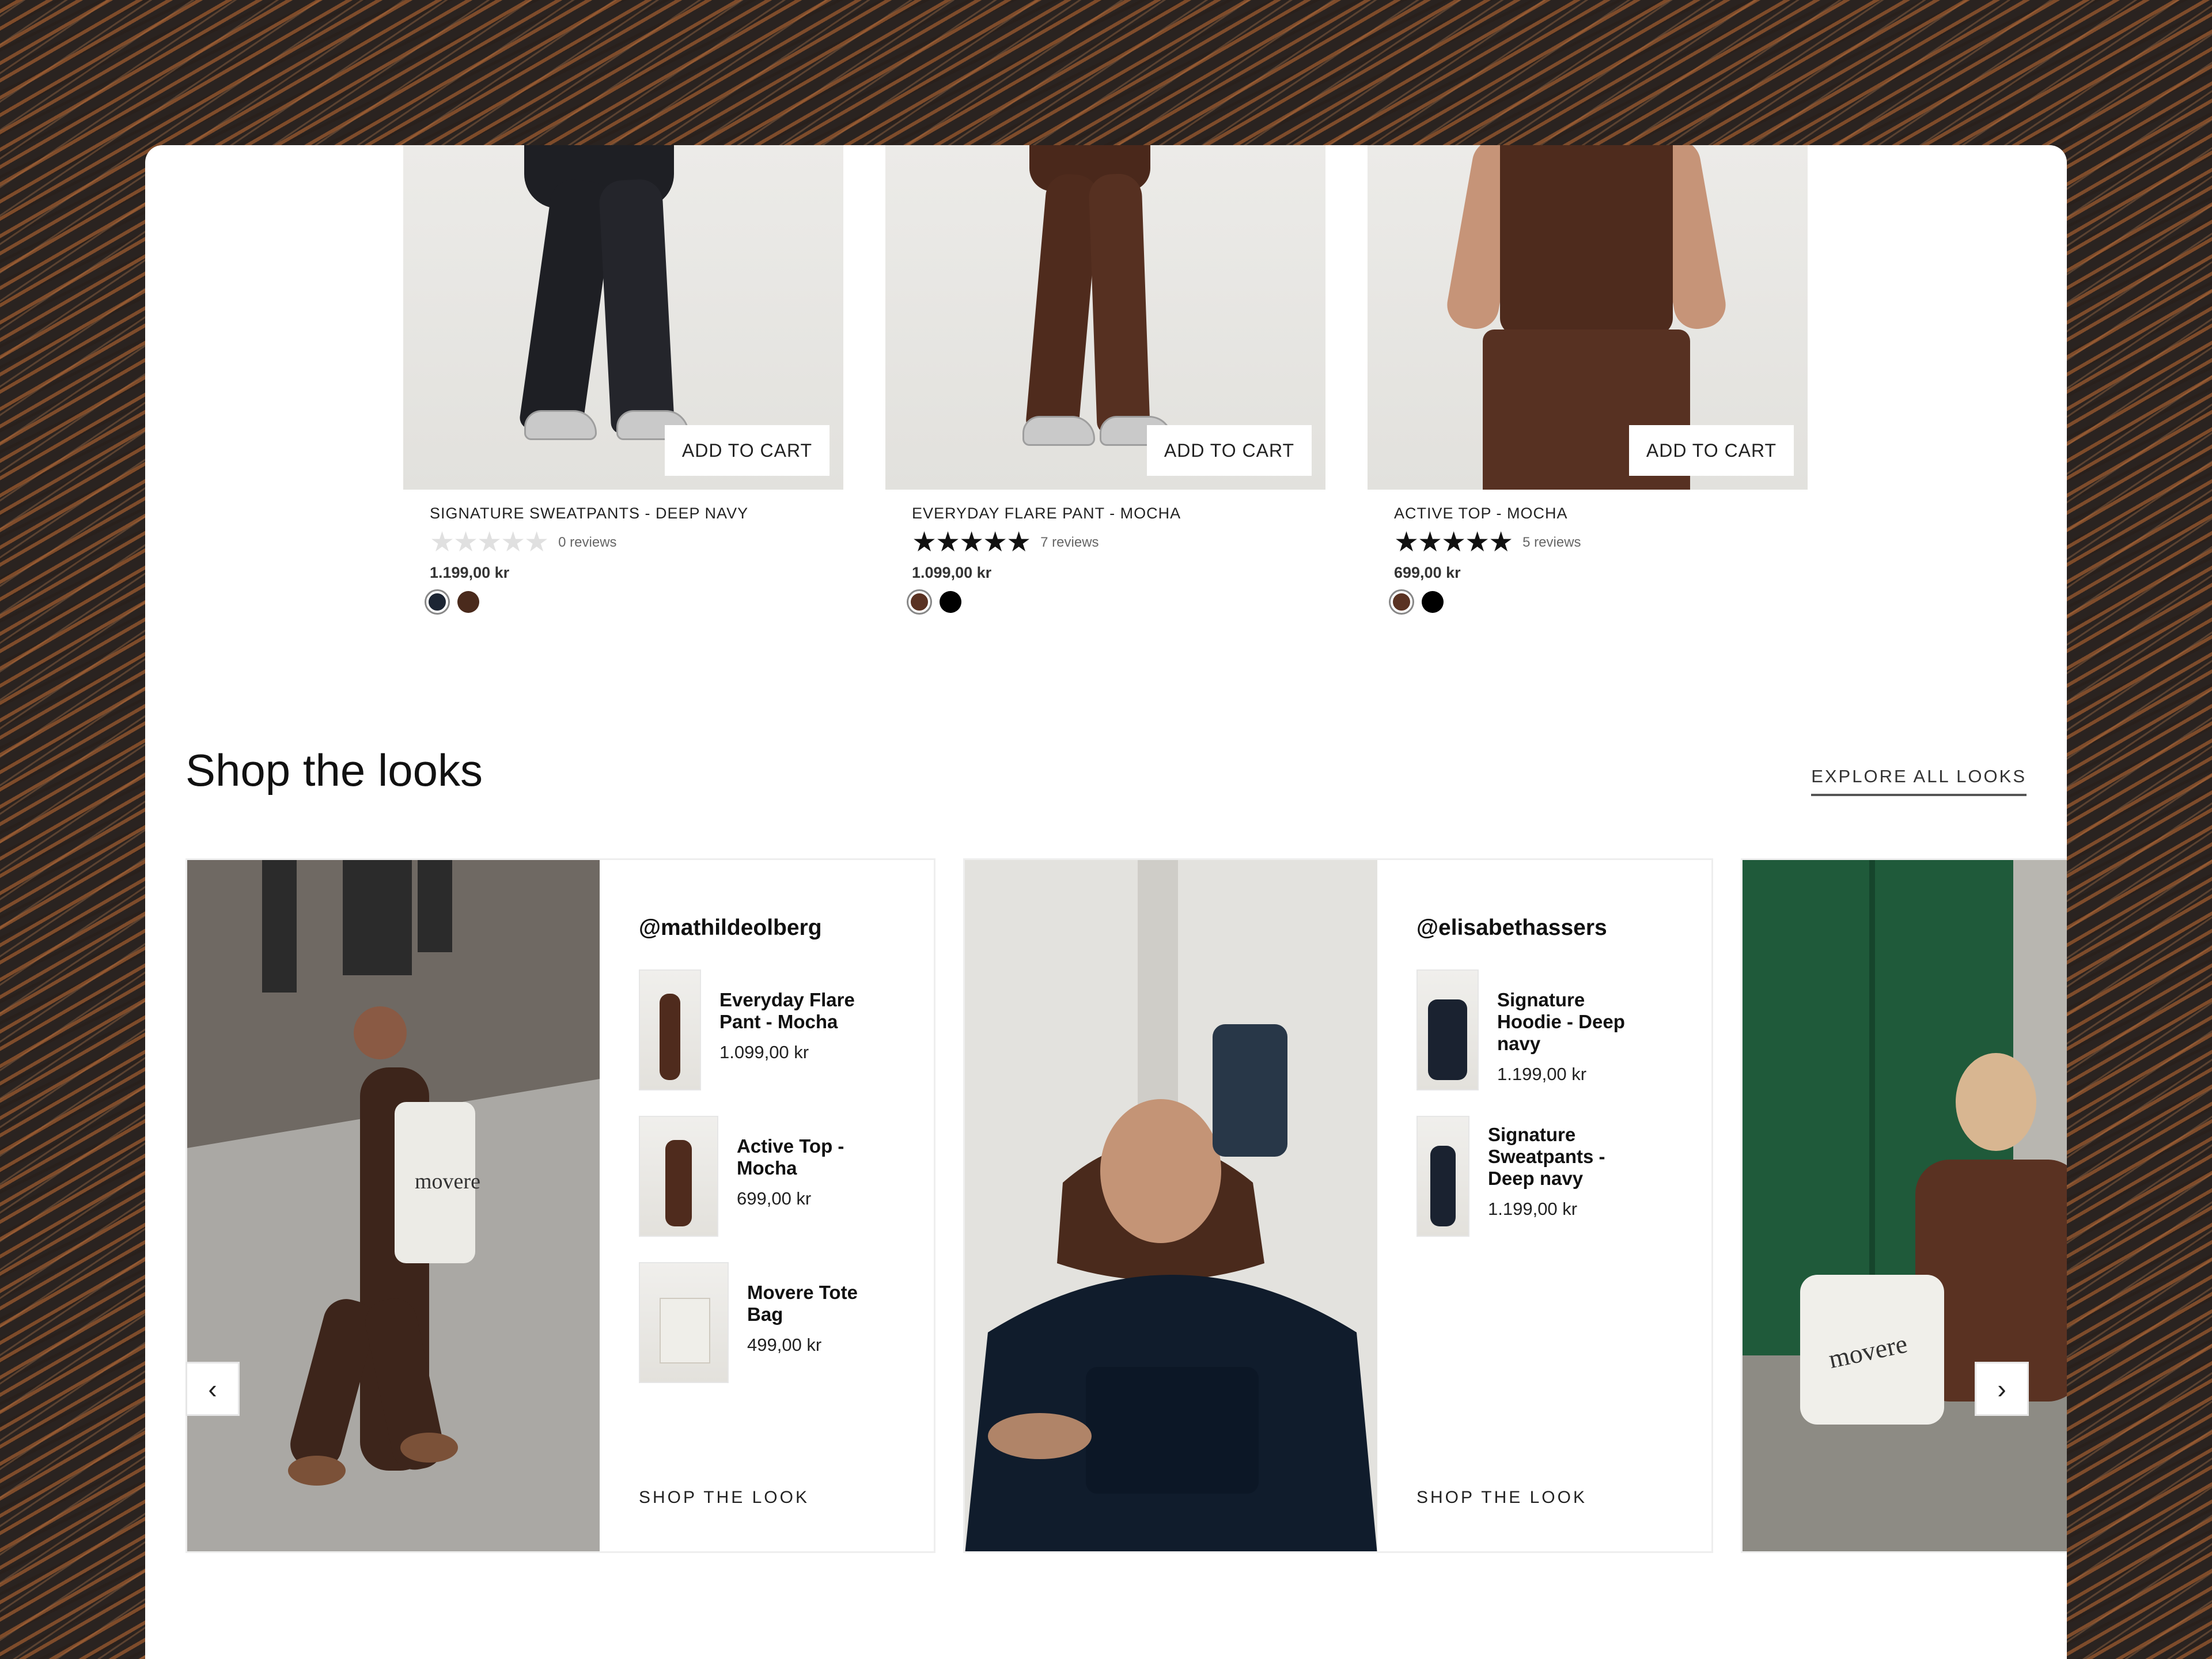 The height and width of the screenshot is (1659, 2212). Describe the element at coordinates (952, 572) in the screenshot. I see `product-price: 1.099,00 kr` at that location.